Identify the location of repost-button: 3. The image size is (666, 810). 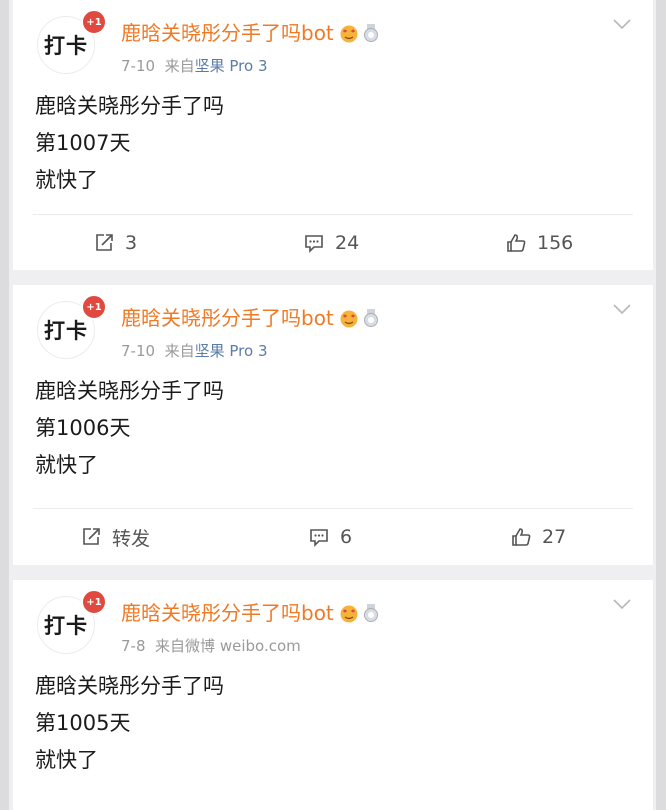
(115, 243).